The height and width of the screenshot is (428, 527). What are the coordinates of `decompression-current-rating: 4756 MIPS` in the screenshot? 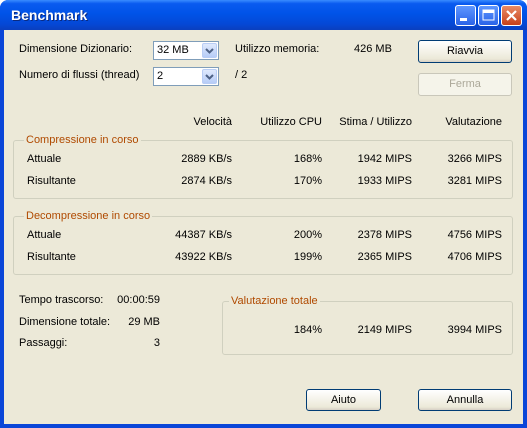 It's located at (474, 235).